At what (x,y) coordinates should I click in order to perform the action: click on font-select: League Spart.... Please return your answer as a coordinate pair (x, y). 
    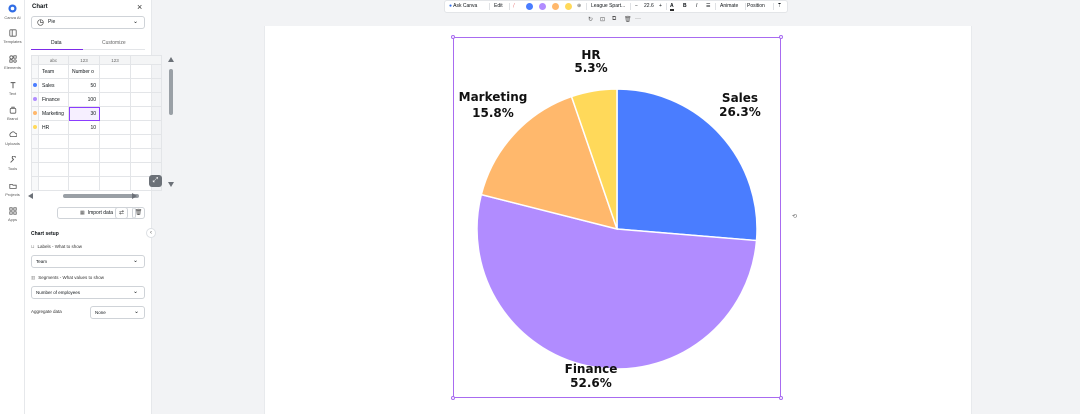
    Looking at the image, I should click on (608, 6).